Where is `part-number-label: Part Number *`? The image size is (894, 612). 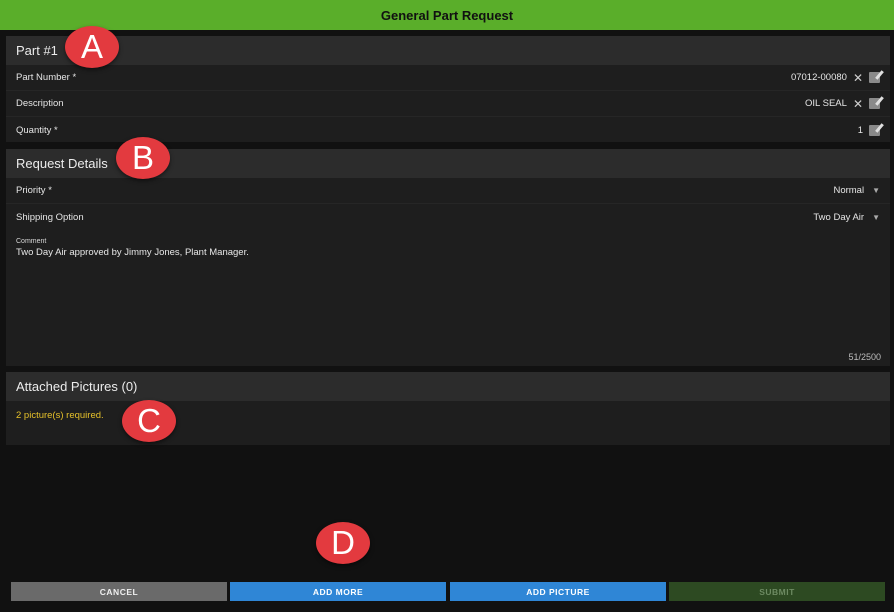
part-number-label: Part Number * is located at coordinates (46, 77).